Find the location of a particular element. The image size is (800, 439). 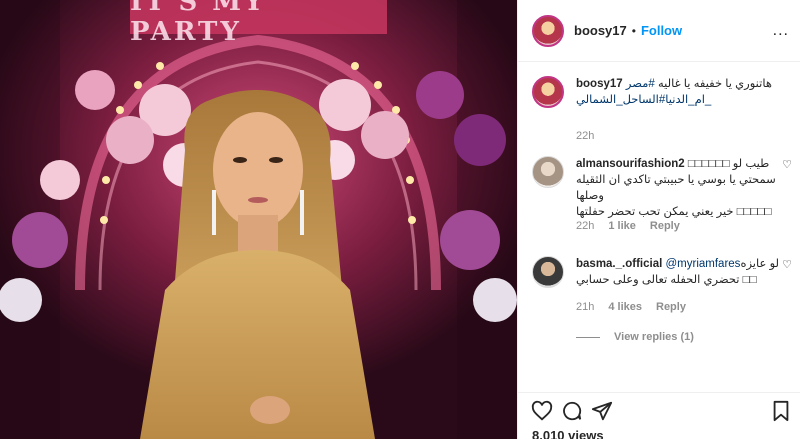

view-replies-line is located at coordinates (588, 337).